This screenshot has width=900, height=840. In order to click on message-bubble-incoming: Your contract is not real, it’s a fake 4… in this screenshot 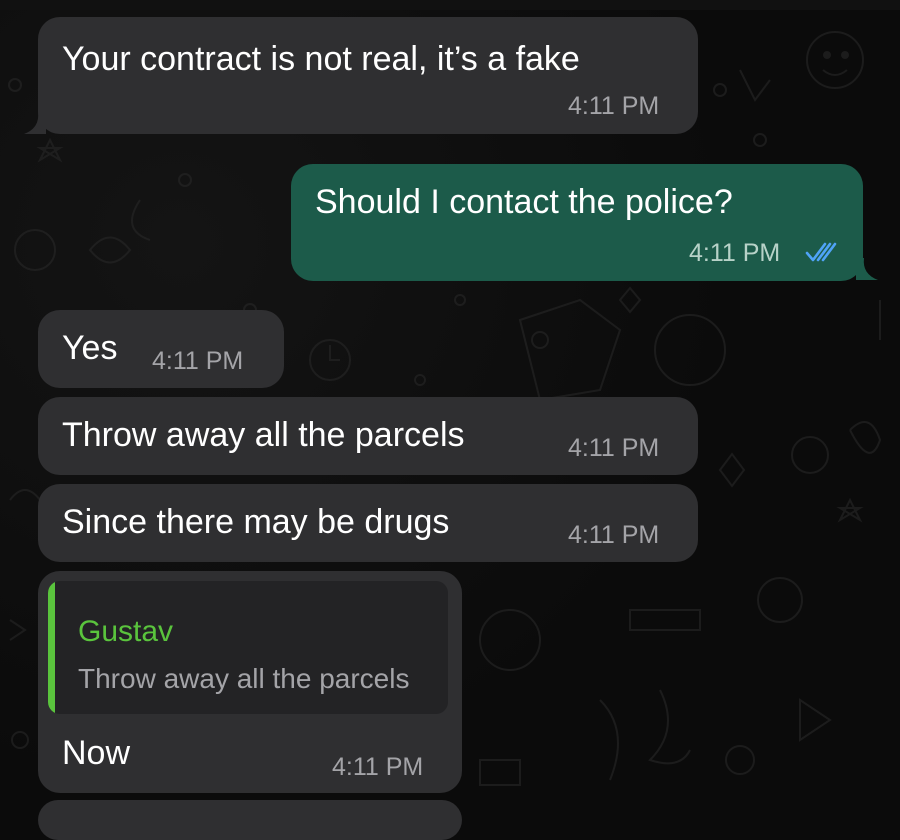, I will do `click(368, 75)`.